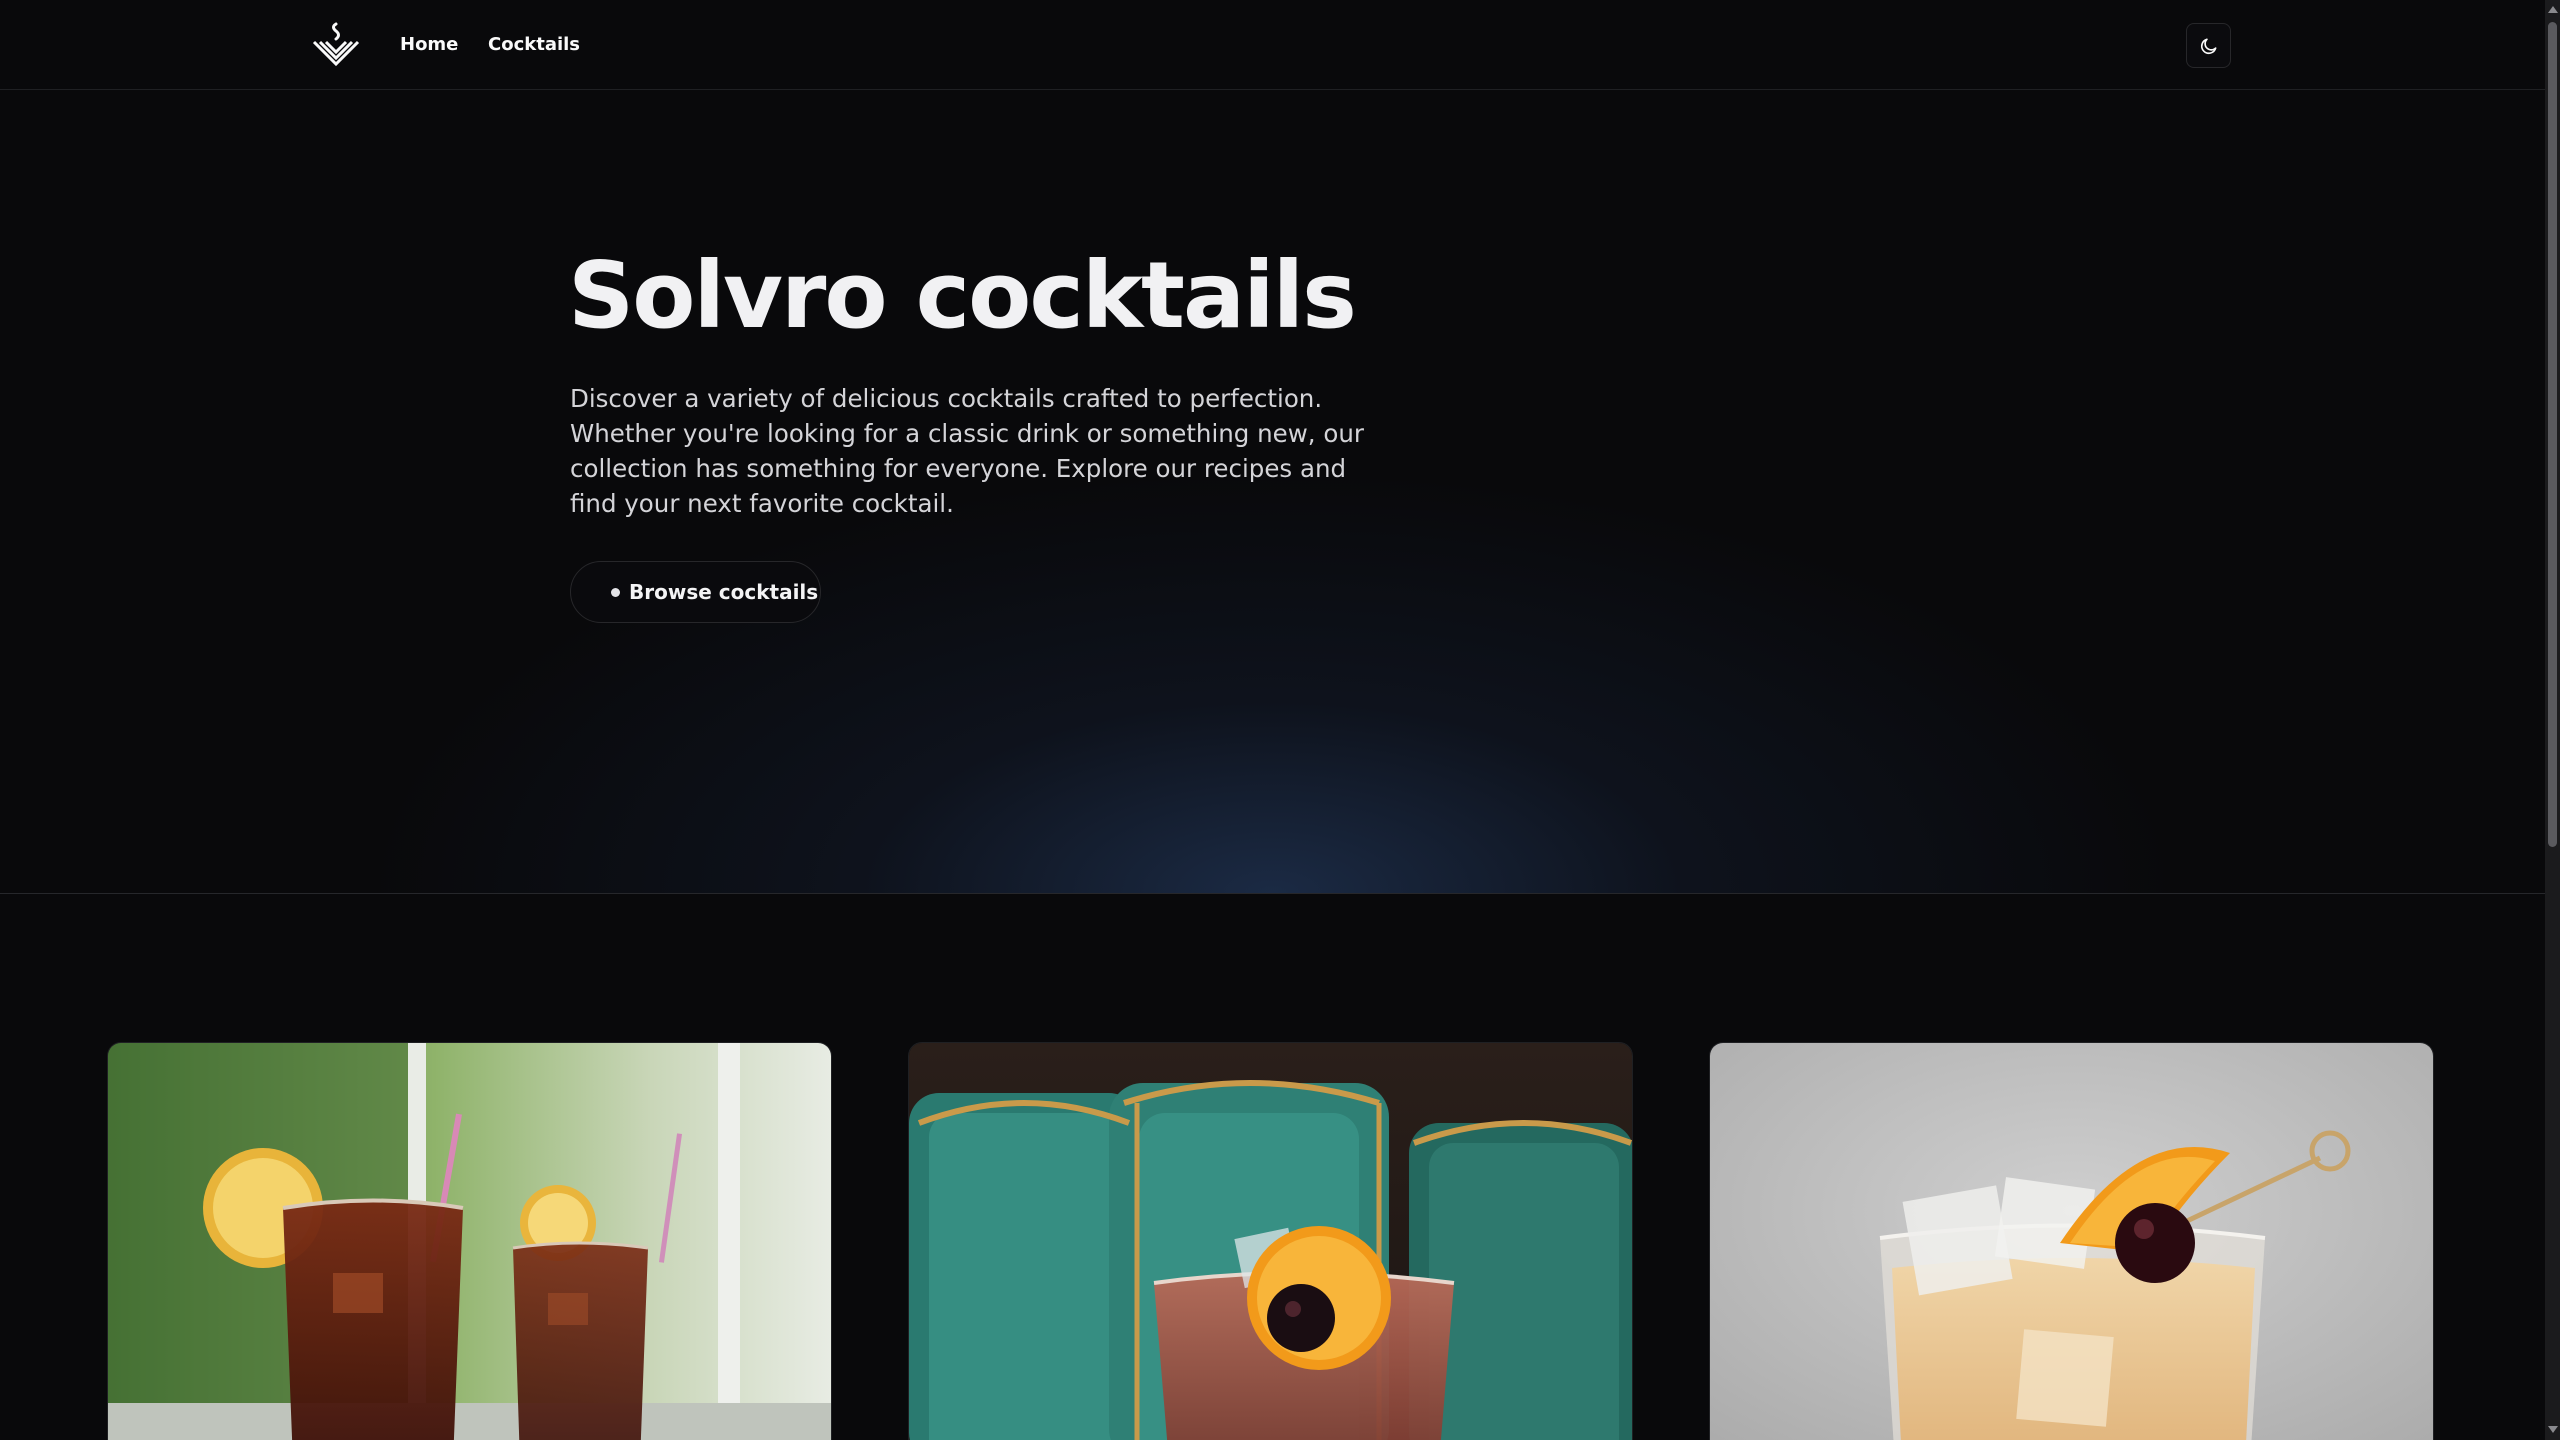  I want to click on vertical-scrollbar, so click(2552, 720).